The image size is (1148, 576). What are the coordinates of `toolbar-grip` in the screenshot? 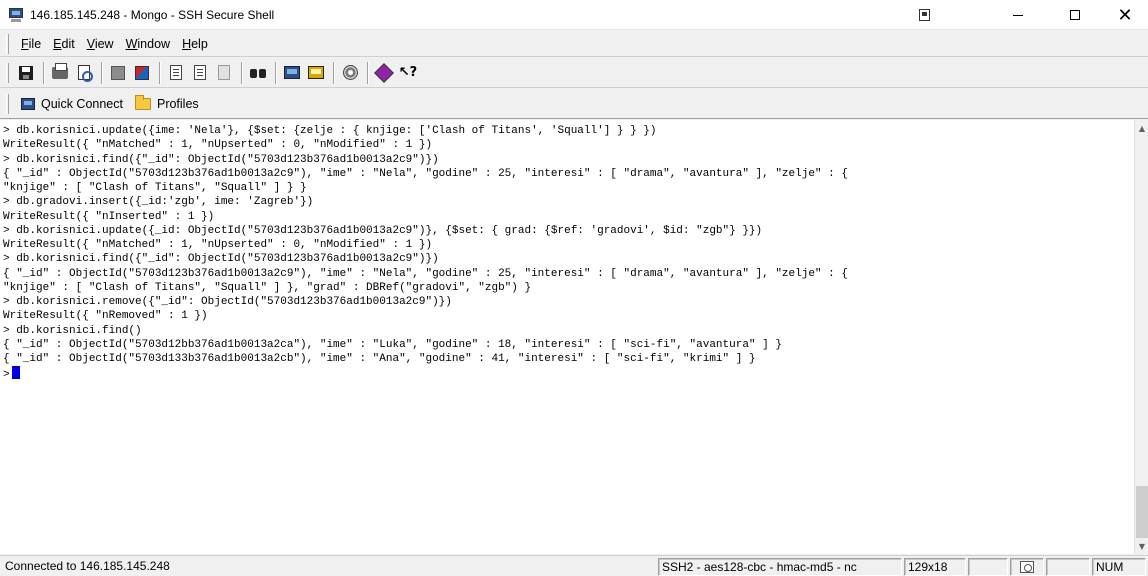 It's located at (7, 72).